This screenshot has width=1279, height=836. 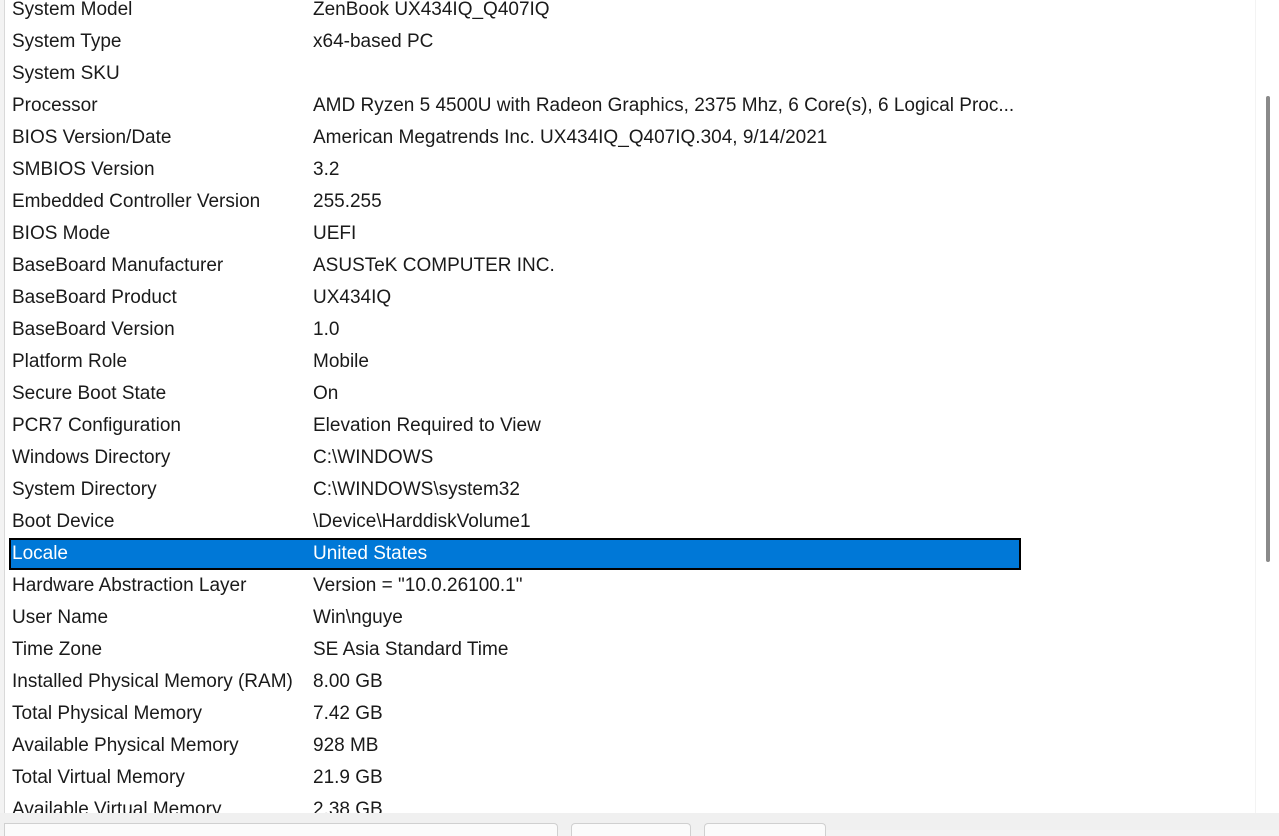 What do you see at coordinates (326, 329) in the screenshot?
I see `item-value: 1.0` at bounding box center [326, 329].